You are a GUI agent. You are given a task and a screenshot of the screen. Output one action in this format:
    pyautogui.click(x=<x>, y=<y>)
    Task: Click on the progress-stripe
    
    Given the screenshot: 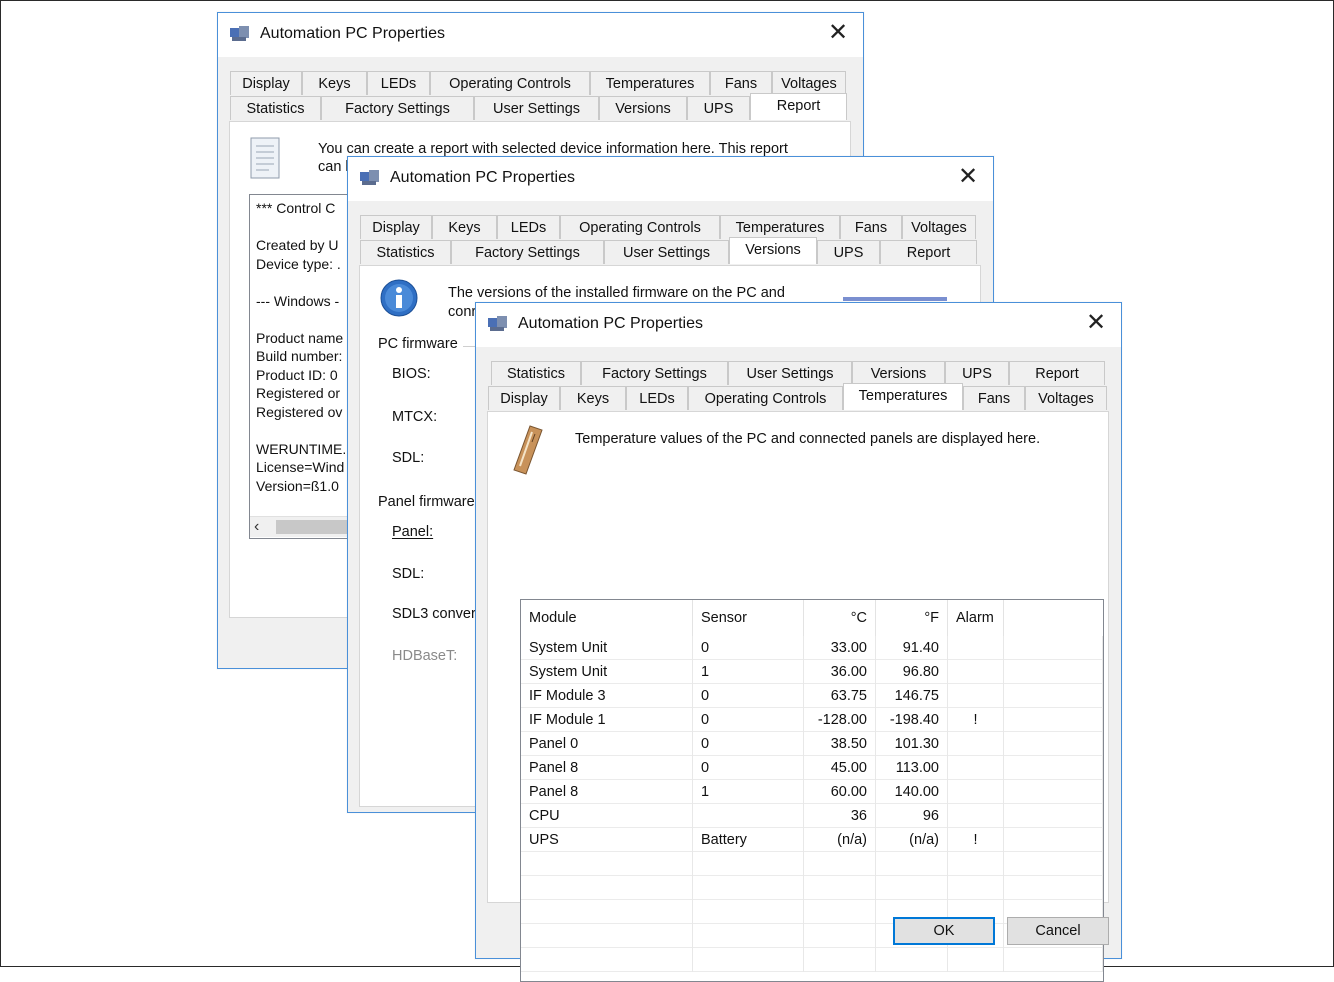 What is the action you would take?
    pyautogui.click(x=895, y=299)
    